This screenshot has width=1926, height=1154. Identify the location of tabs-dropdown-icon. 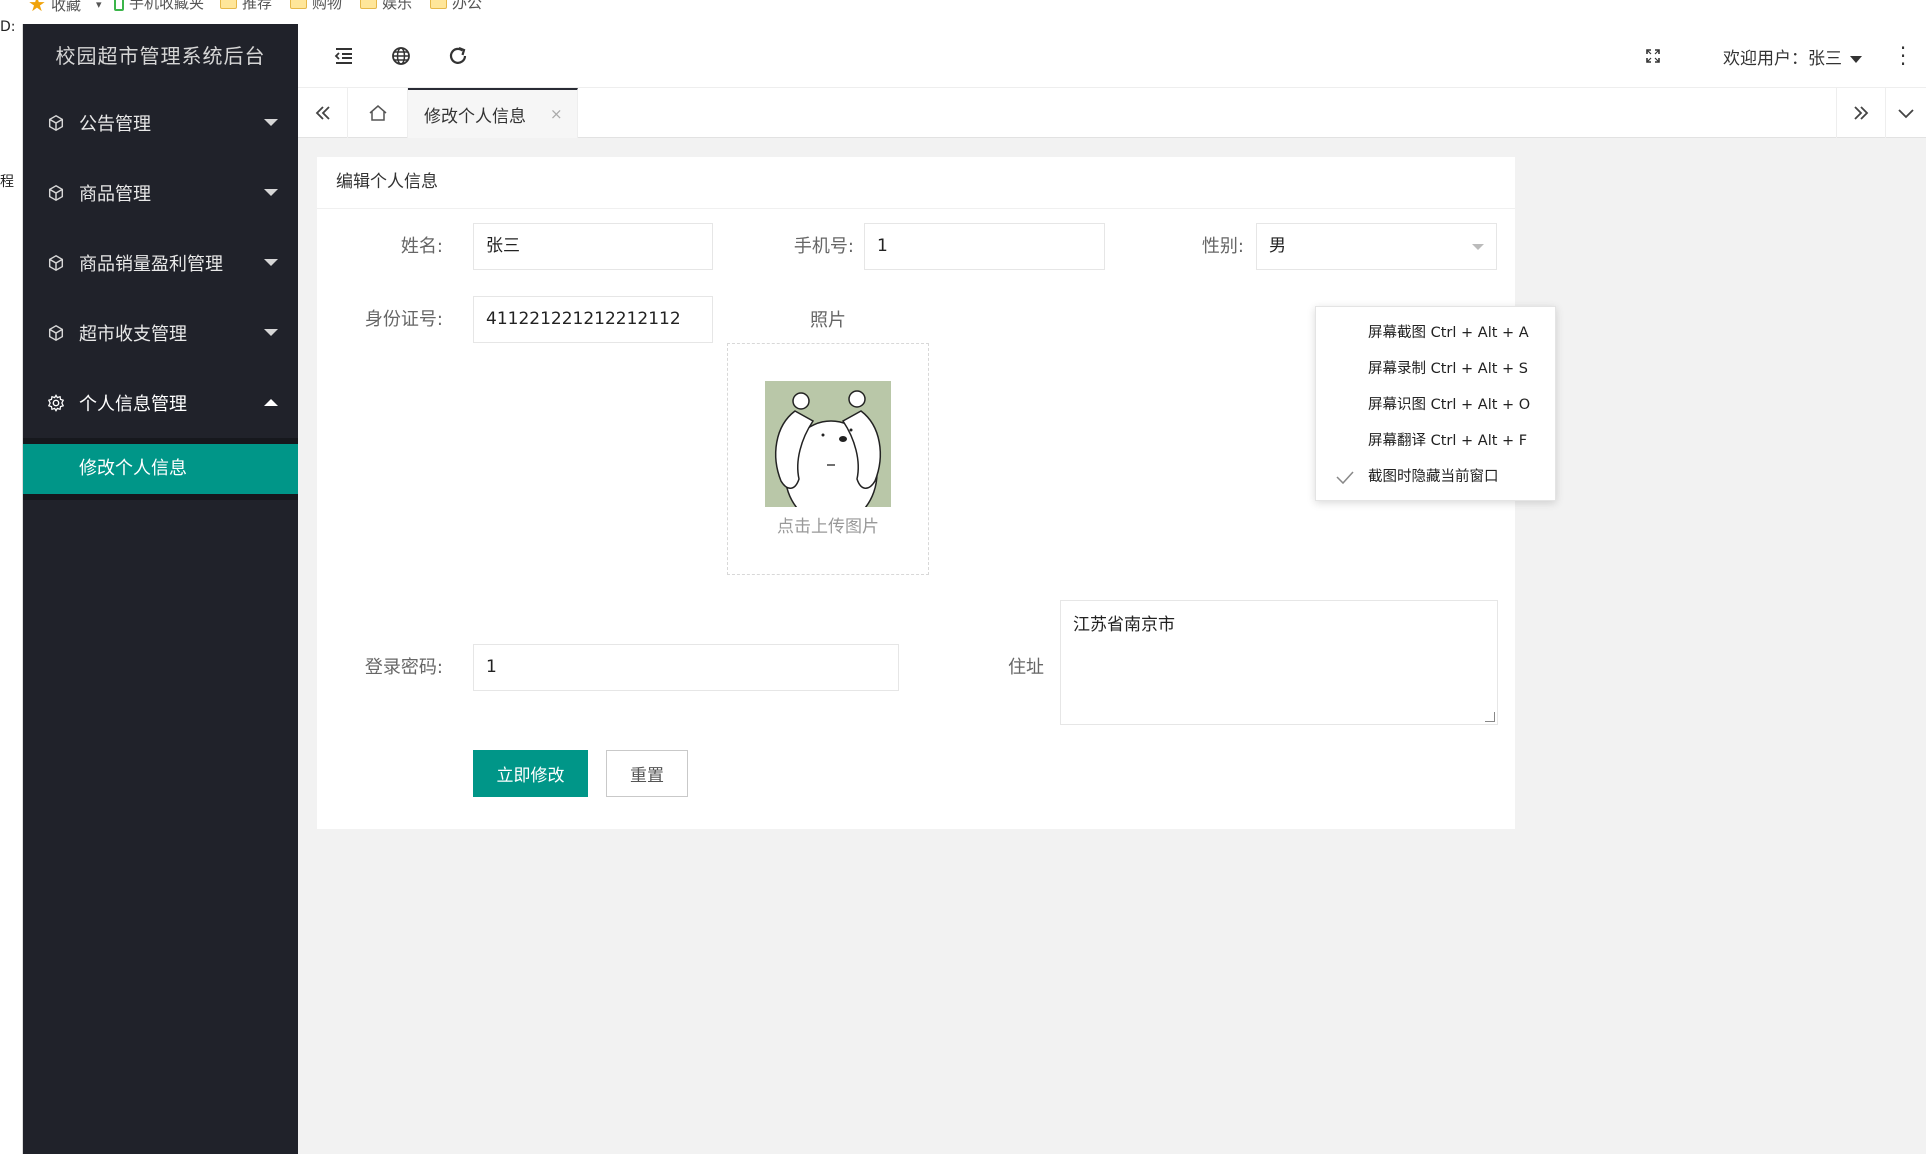
(1906, 113).